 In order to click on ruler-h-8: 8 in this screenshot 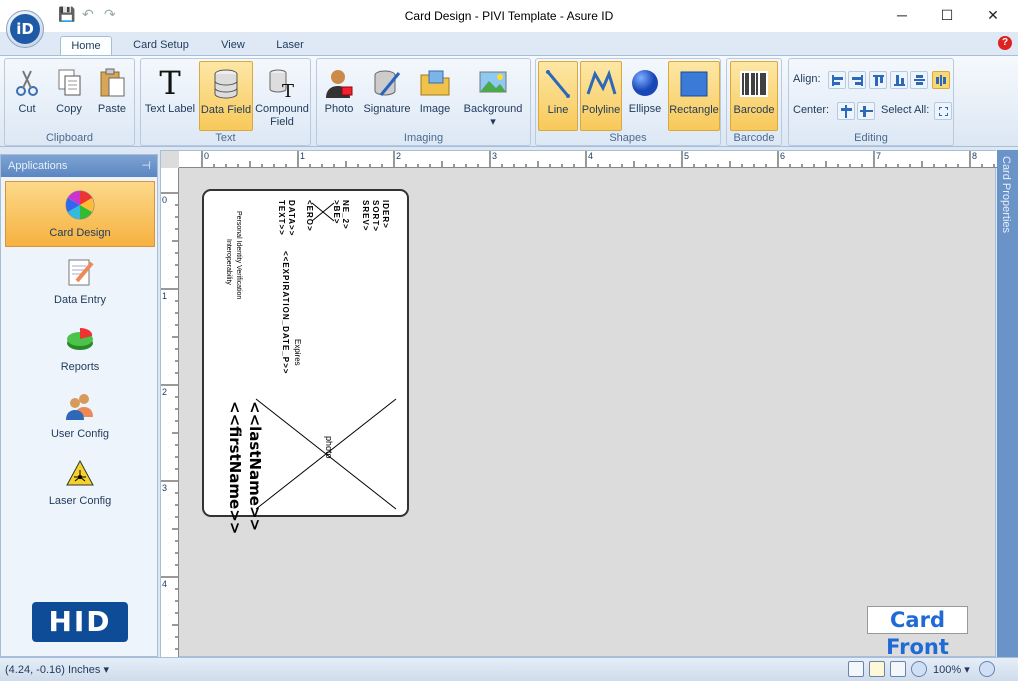, I will do `click(975, 156)`.